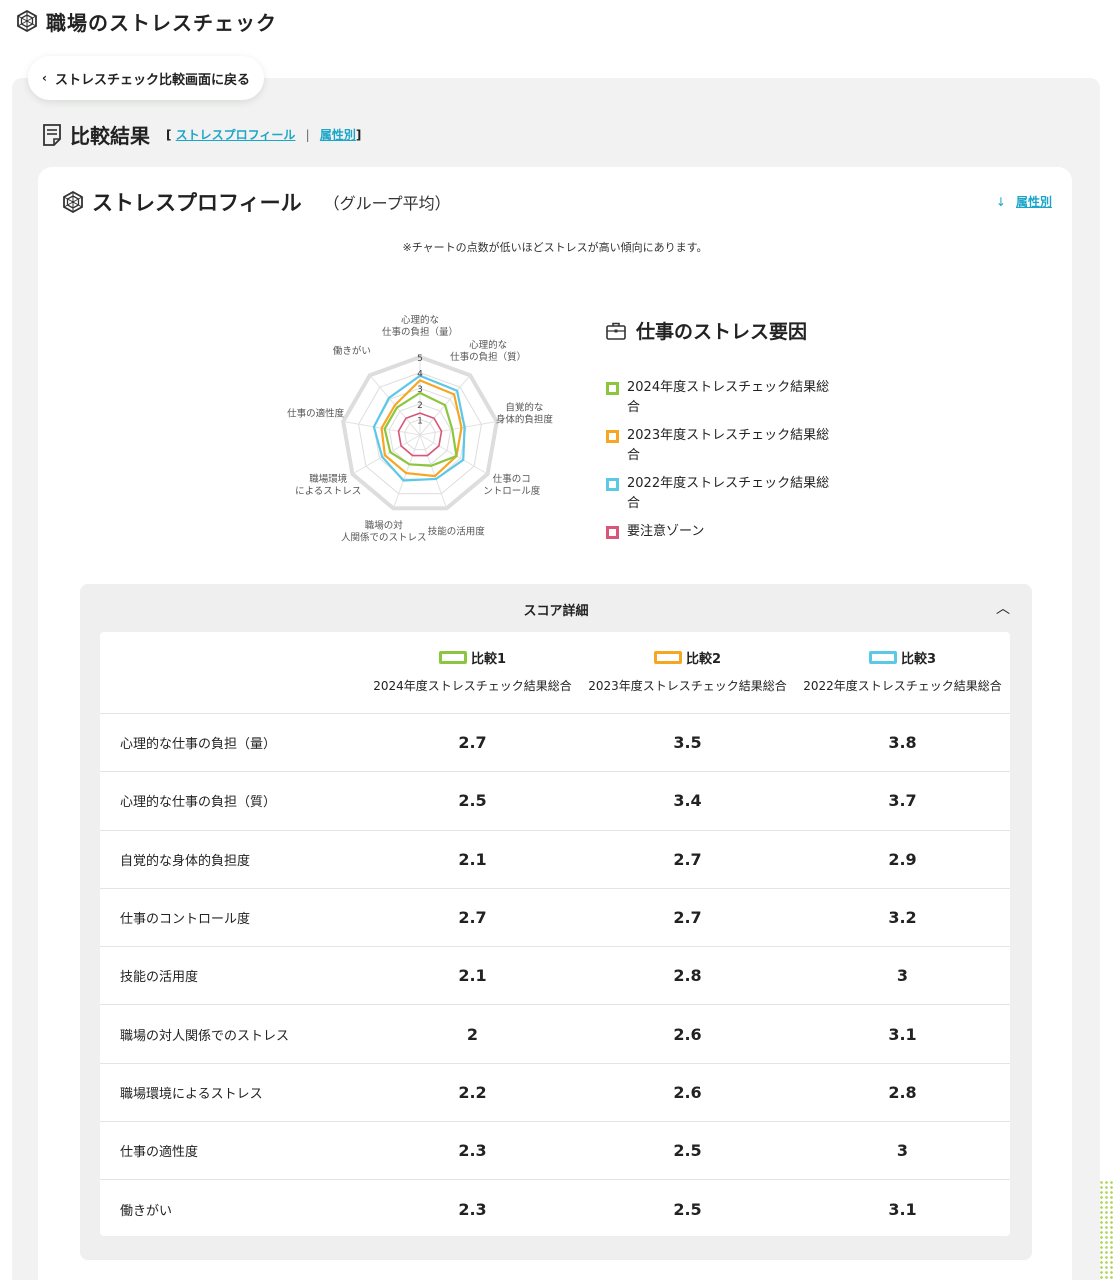 The width and height of the screenshot is (1115, 1280). Describe the element at coordinates (555, 976) in the screenshot. I see `table-row: 技能の活用度 2.1 2.8 3` at that location.